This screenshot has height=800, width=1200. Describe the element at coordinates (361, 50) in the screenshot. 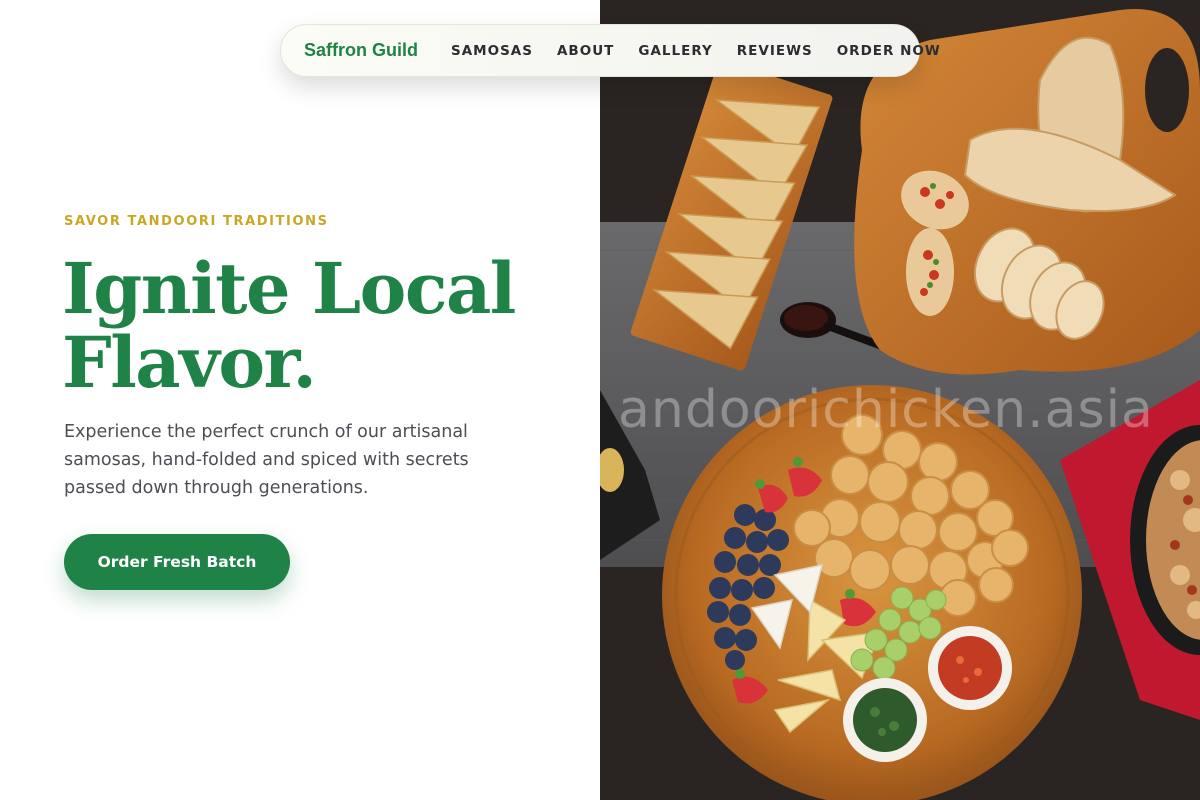

I see `brand-logo: Saffron Guild` at that location.